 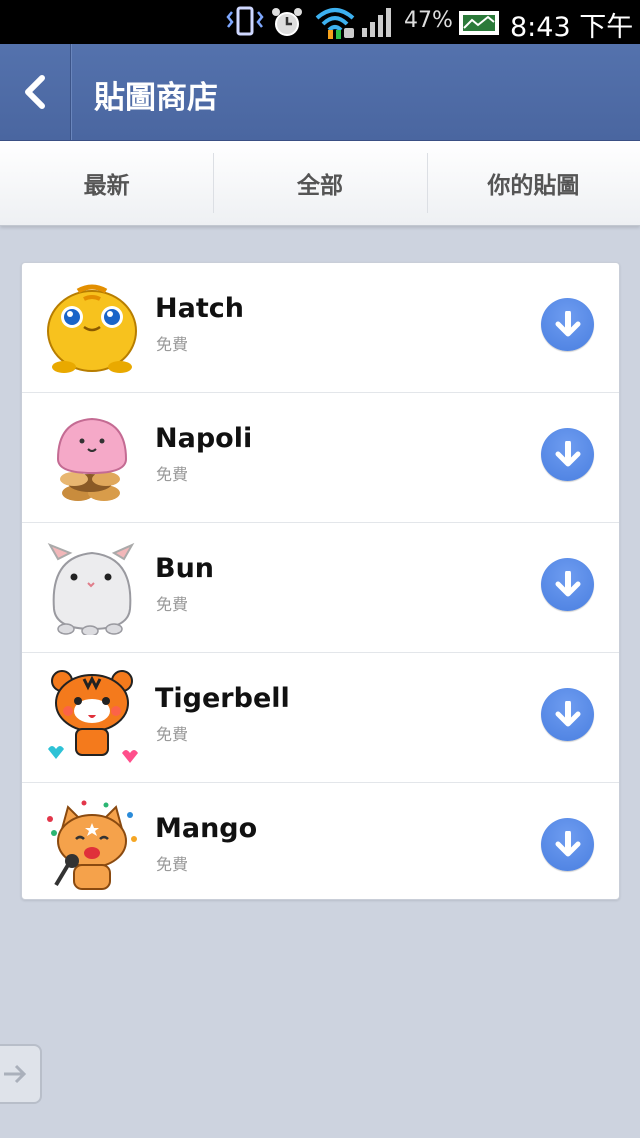 I want to click on list-item: Mango 免費, so click(x=320, y=847).